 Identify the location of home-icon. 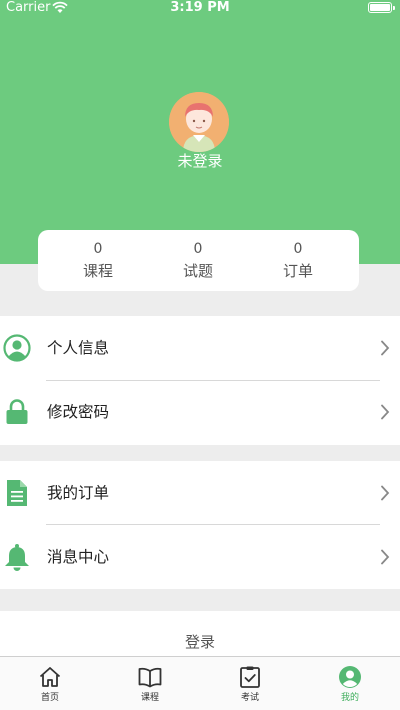
(50, 677).